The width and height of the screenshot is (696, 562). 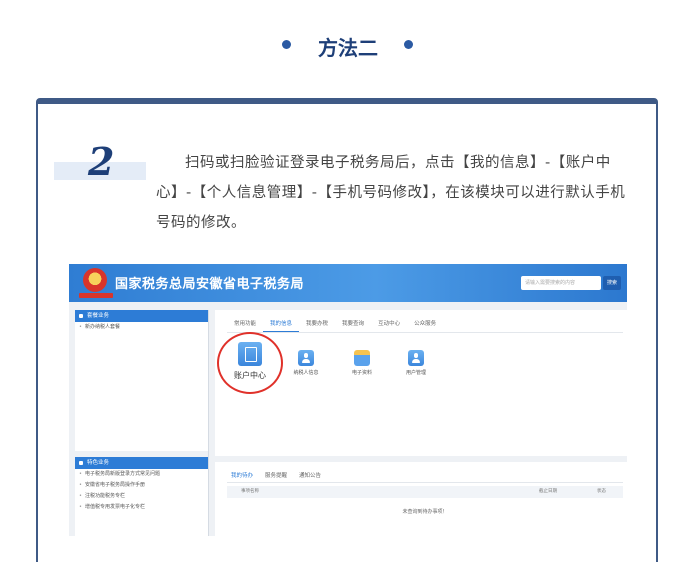 I want to click on app-label: 电子资料, so click(x=361, y=373).